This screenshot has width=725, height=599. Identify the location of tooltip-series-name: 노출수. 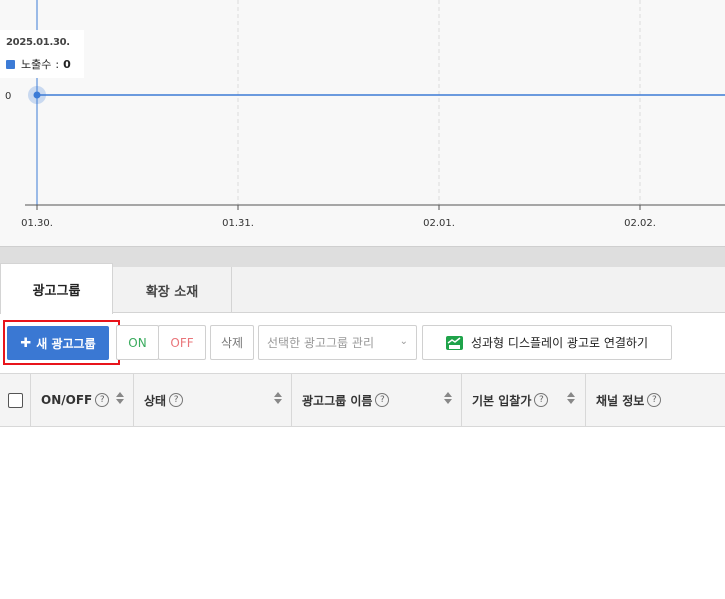
(36, 64).